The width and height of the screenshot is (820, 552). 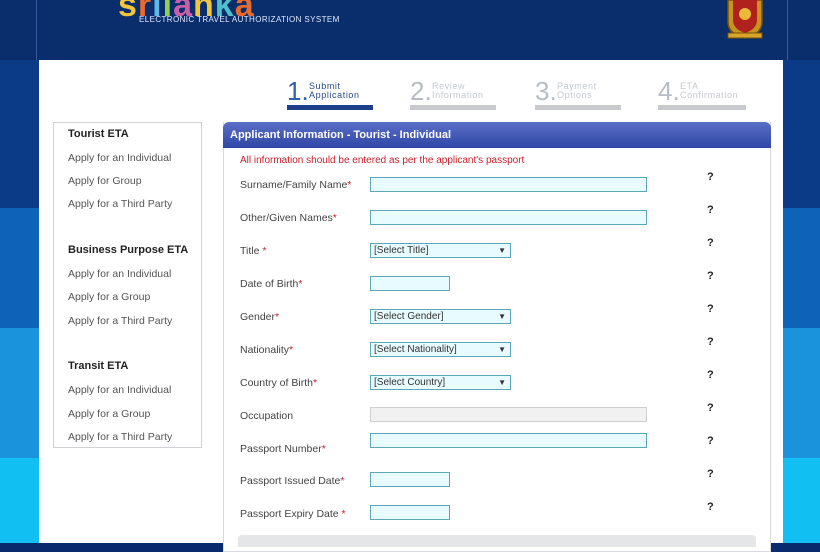 What do you see at coordinates (120, 204) in the screenshot?
I see `sidebar-item-tourist-third-party: Apply for a Third Party` at bounding box center [120, 204].